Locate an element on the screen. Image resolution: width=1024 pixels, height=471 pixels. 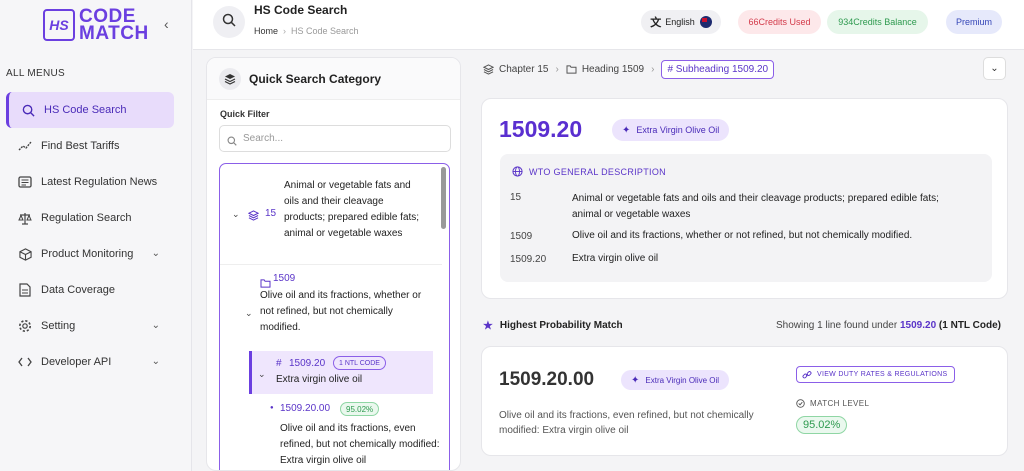
sidebar-item-setting: Setting ⌄ is located at coordinates (90, 326).